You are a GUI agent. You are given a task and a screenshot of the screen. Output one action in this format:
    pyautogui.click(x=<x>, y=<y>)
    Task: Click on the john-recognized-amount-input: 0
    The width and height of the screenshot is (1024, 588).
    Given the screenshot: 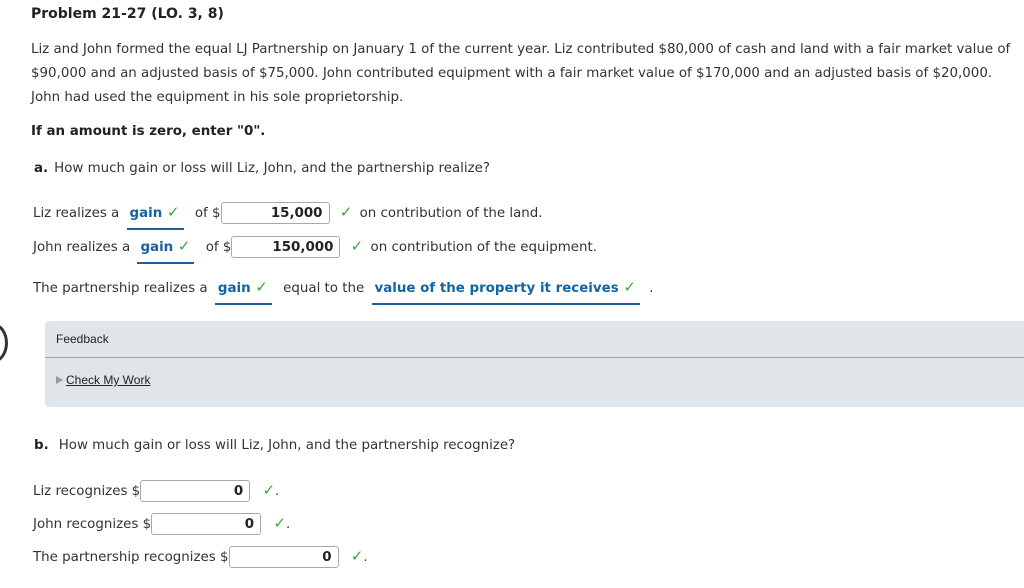 What is the action you would take?
    pyautogui.click(x=206, y=524)
    